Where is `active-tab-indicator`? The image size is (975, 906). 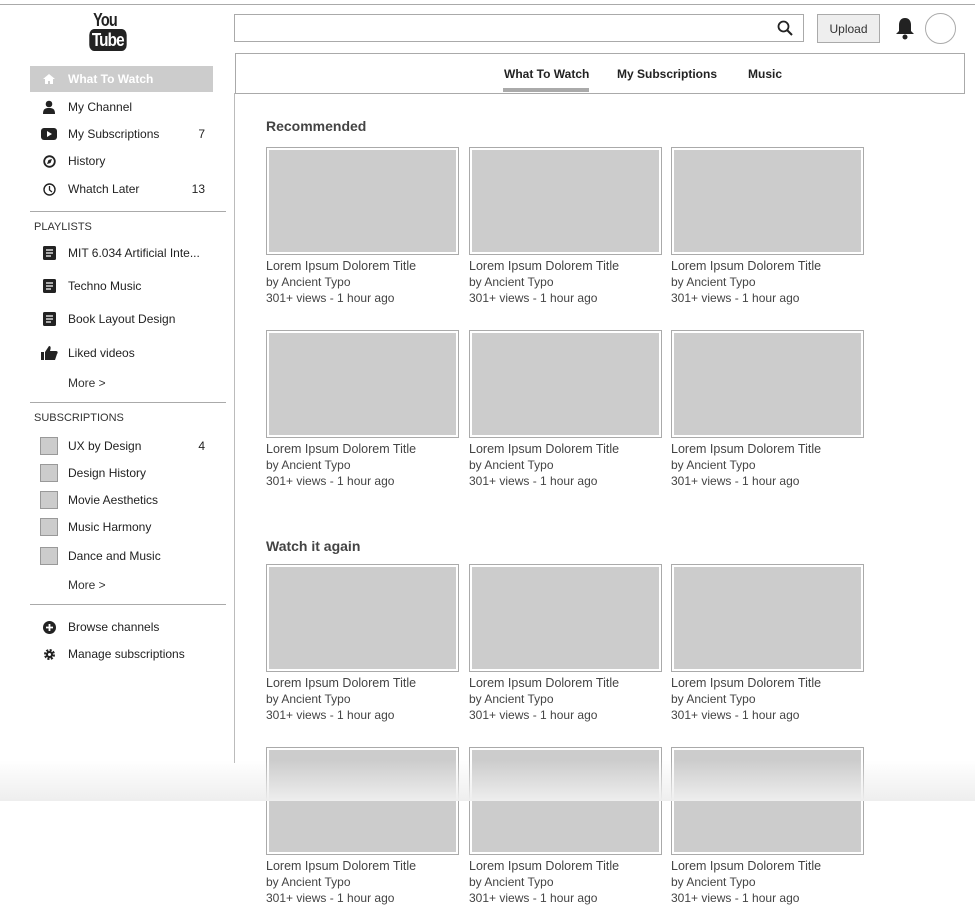 active-tab-indicator is located at coordinates (546, 90).